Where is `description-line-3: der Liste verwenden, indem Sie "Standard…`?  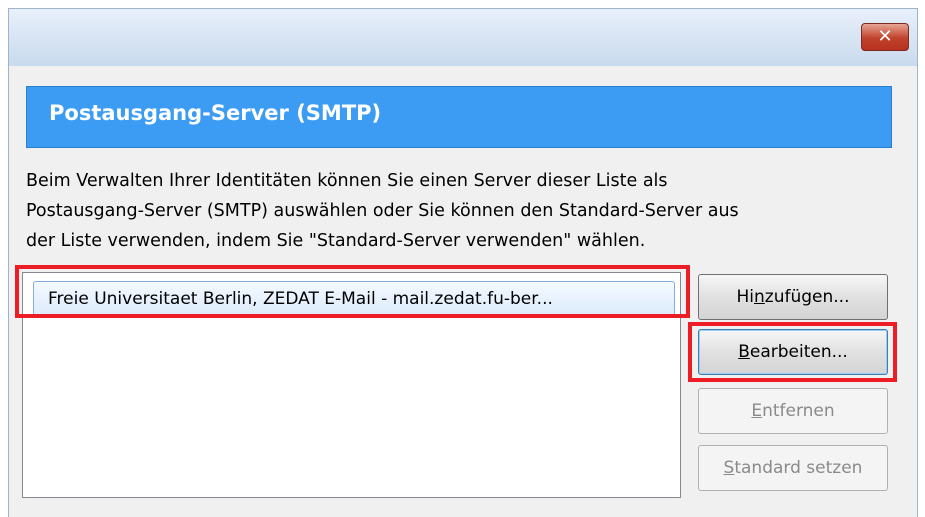
description-line-3: der Liste verwenden, indem Sie "Standard… is located at coordinates (336, 241).